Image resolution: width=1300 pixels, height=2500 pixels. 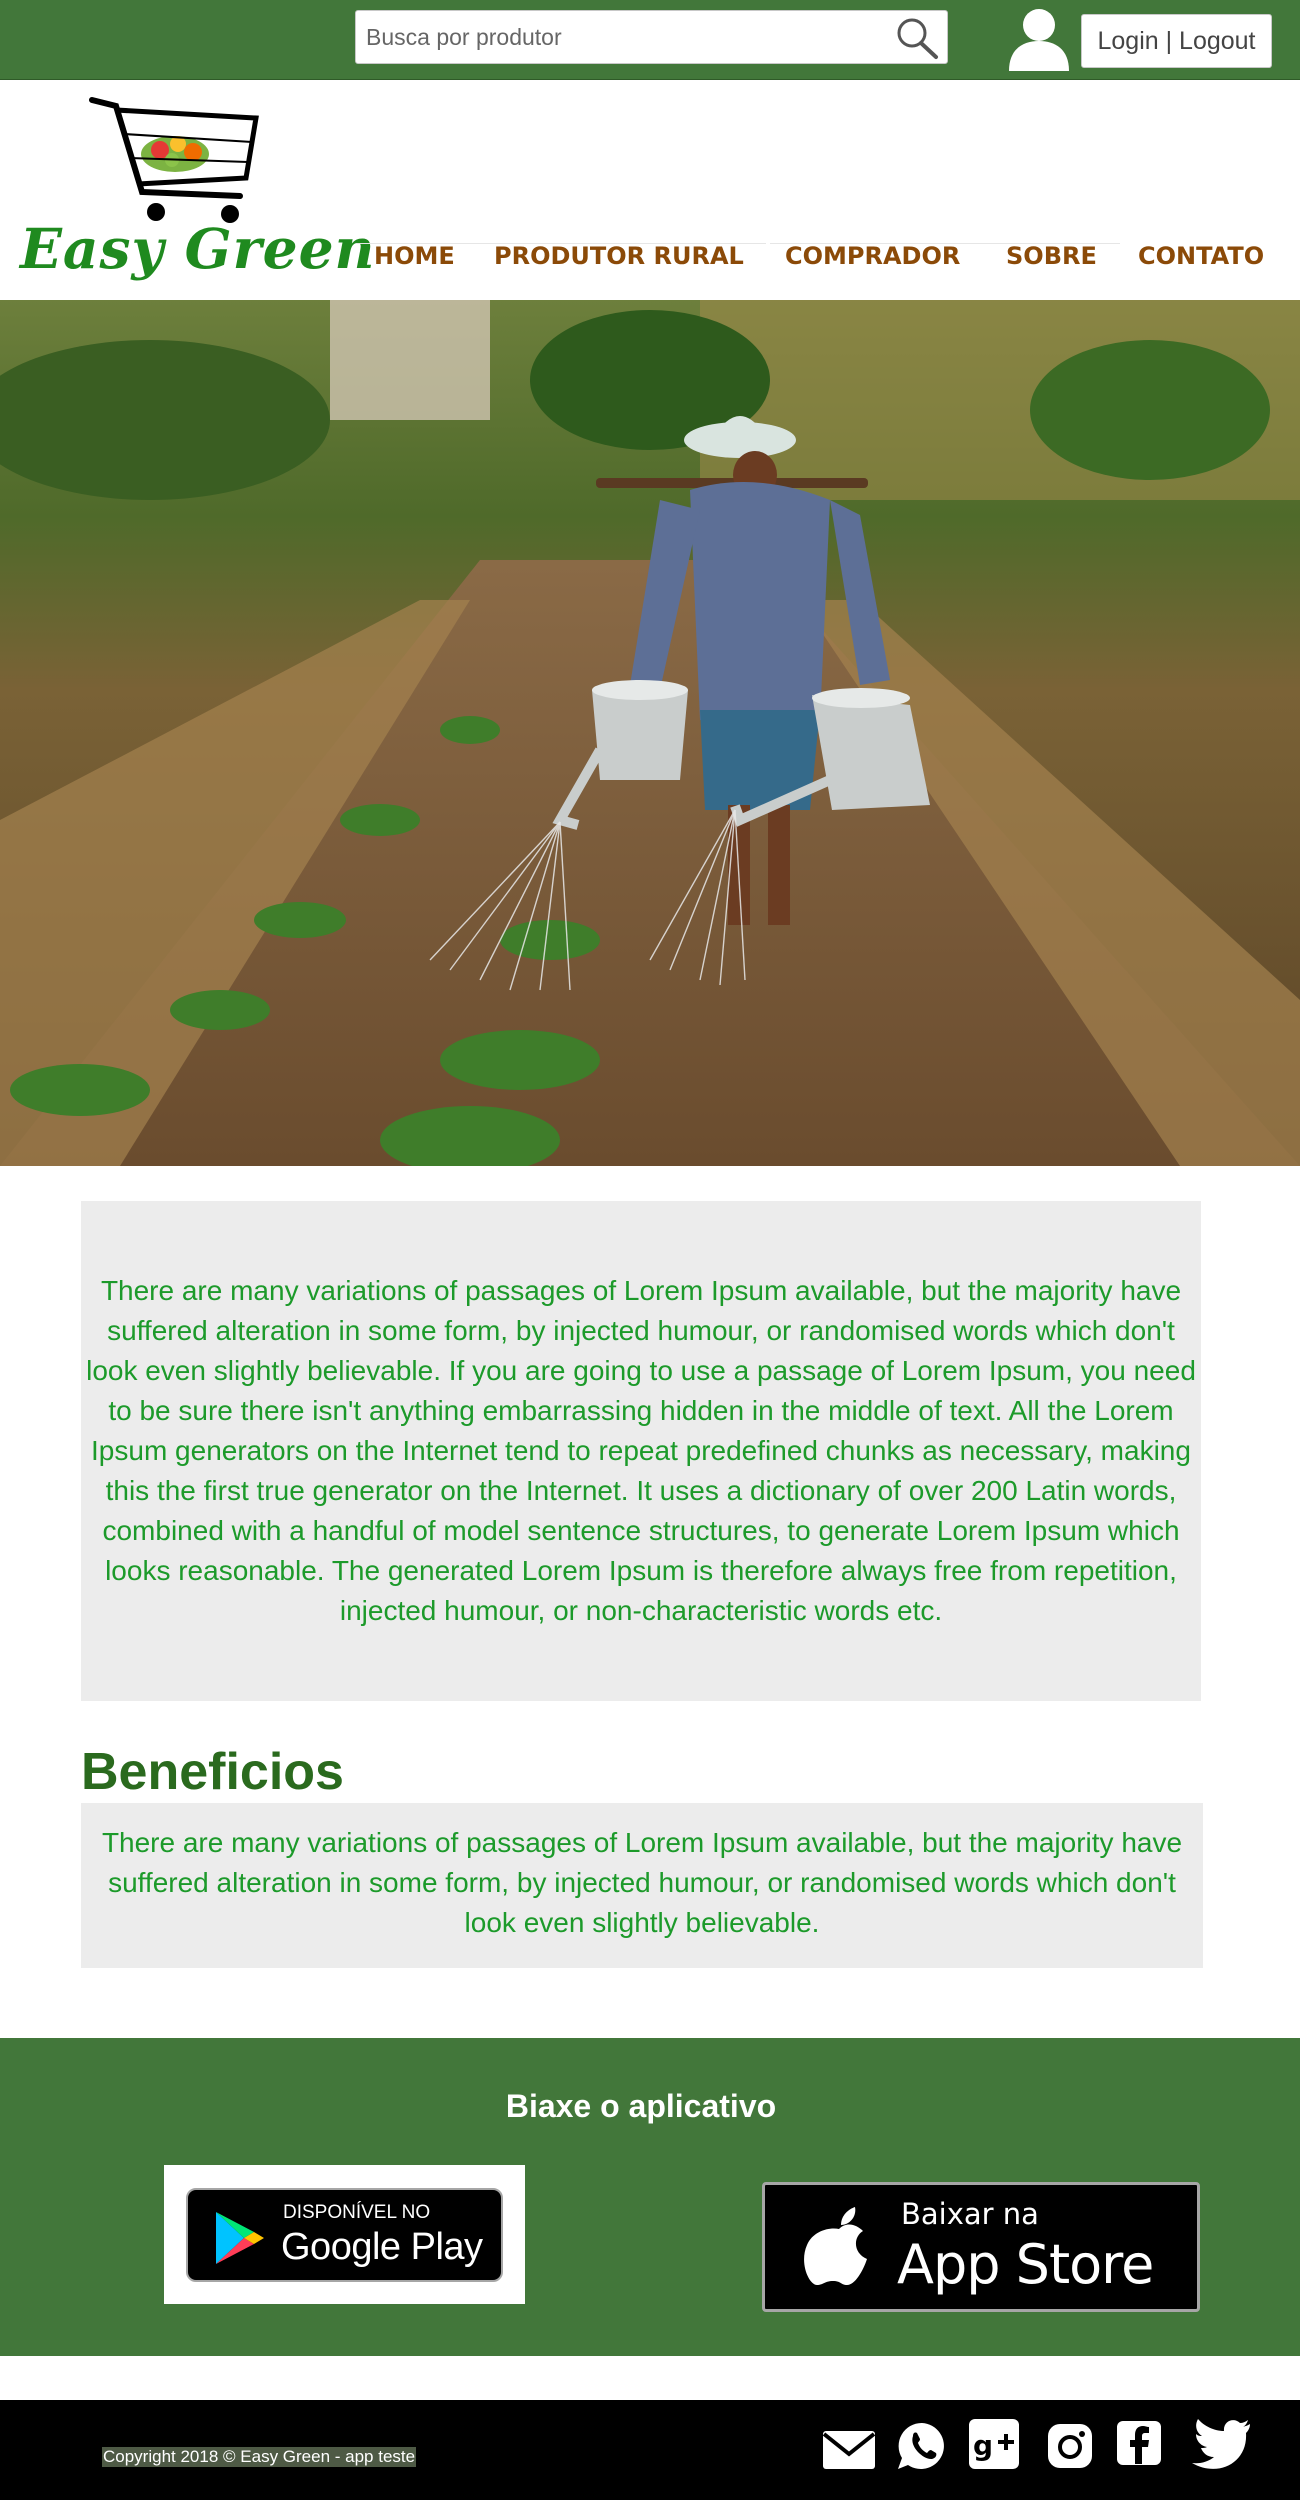 What do you see at coordinates (1039, 37) in the screenshot?
I see `user-avatar-icon` at bounding box center [1039, 37].